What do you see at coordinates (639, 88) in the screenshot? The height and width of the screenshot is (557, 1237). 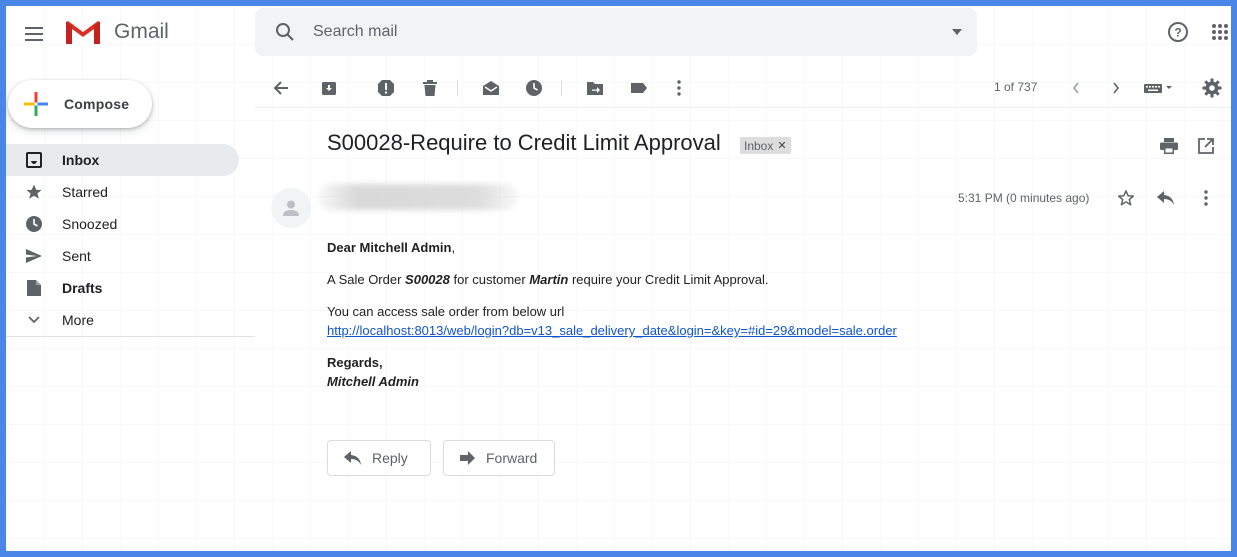 I see `label-icon` at bounding box center [639, 88].